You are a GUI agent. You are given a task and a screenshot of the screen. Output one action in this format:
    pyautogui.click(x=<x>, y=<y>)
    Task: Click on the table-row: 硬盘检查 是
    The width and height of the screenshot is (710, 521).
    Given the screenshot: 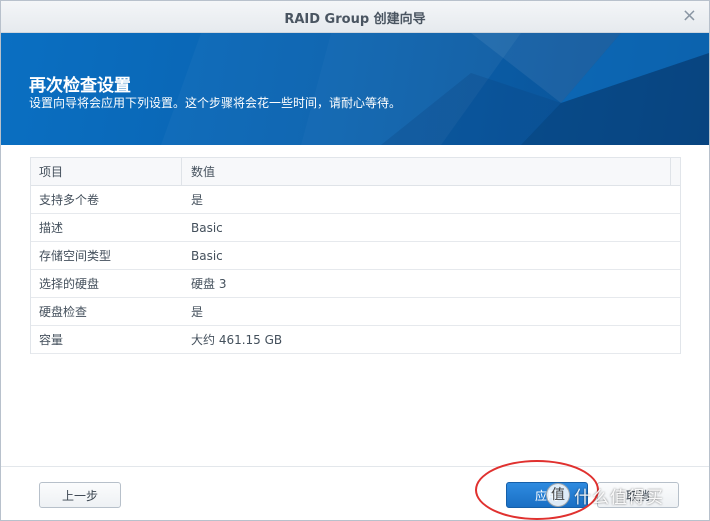 What is the action you would take?
    pyautogui.click(x=355, y=312)
    